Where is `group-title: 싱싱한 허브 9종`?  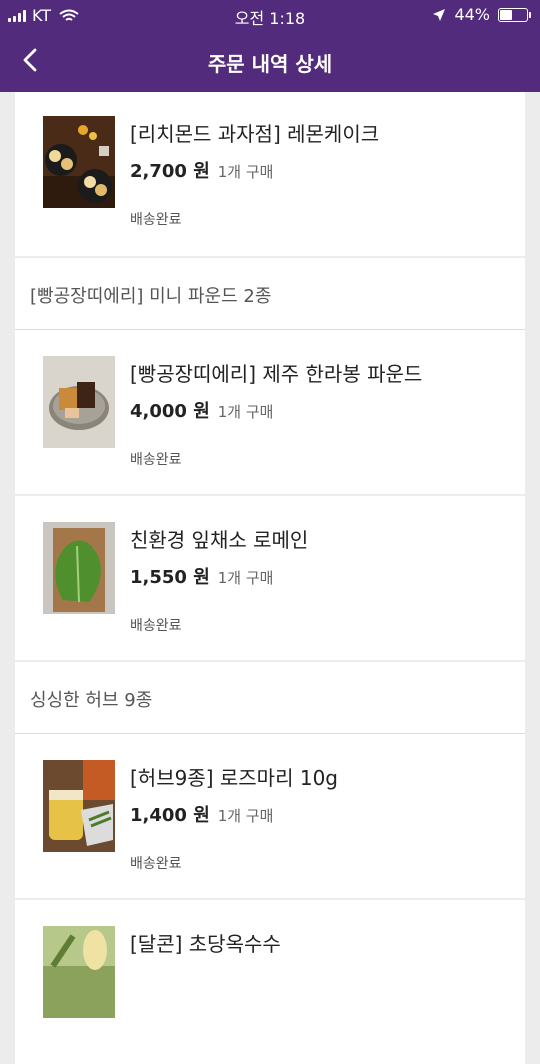
group-title: 싱싱한 허브 9종 is located at coordinates (270, 698).